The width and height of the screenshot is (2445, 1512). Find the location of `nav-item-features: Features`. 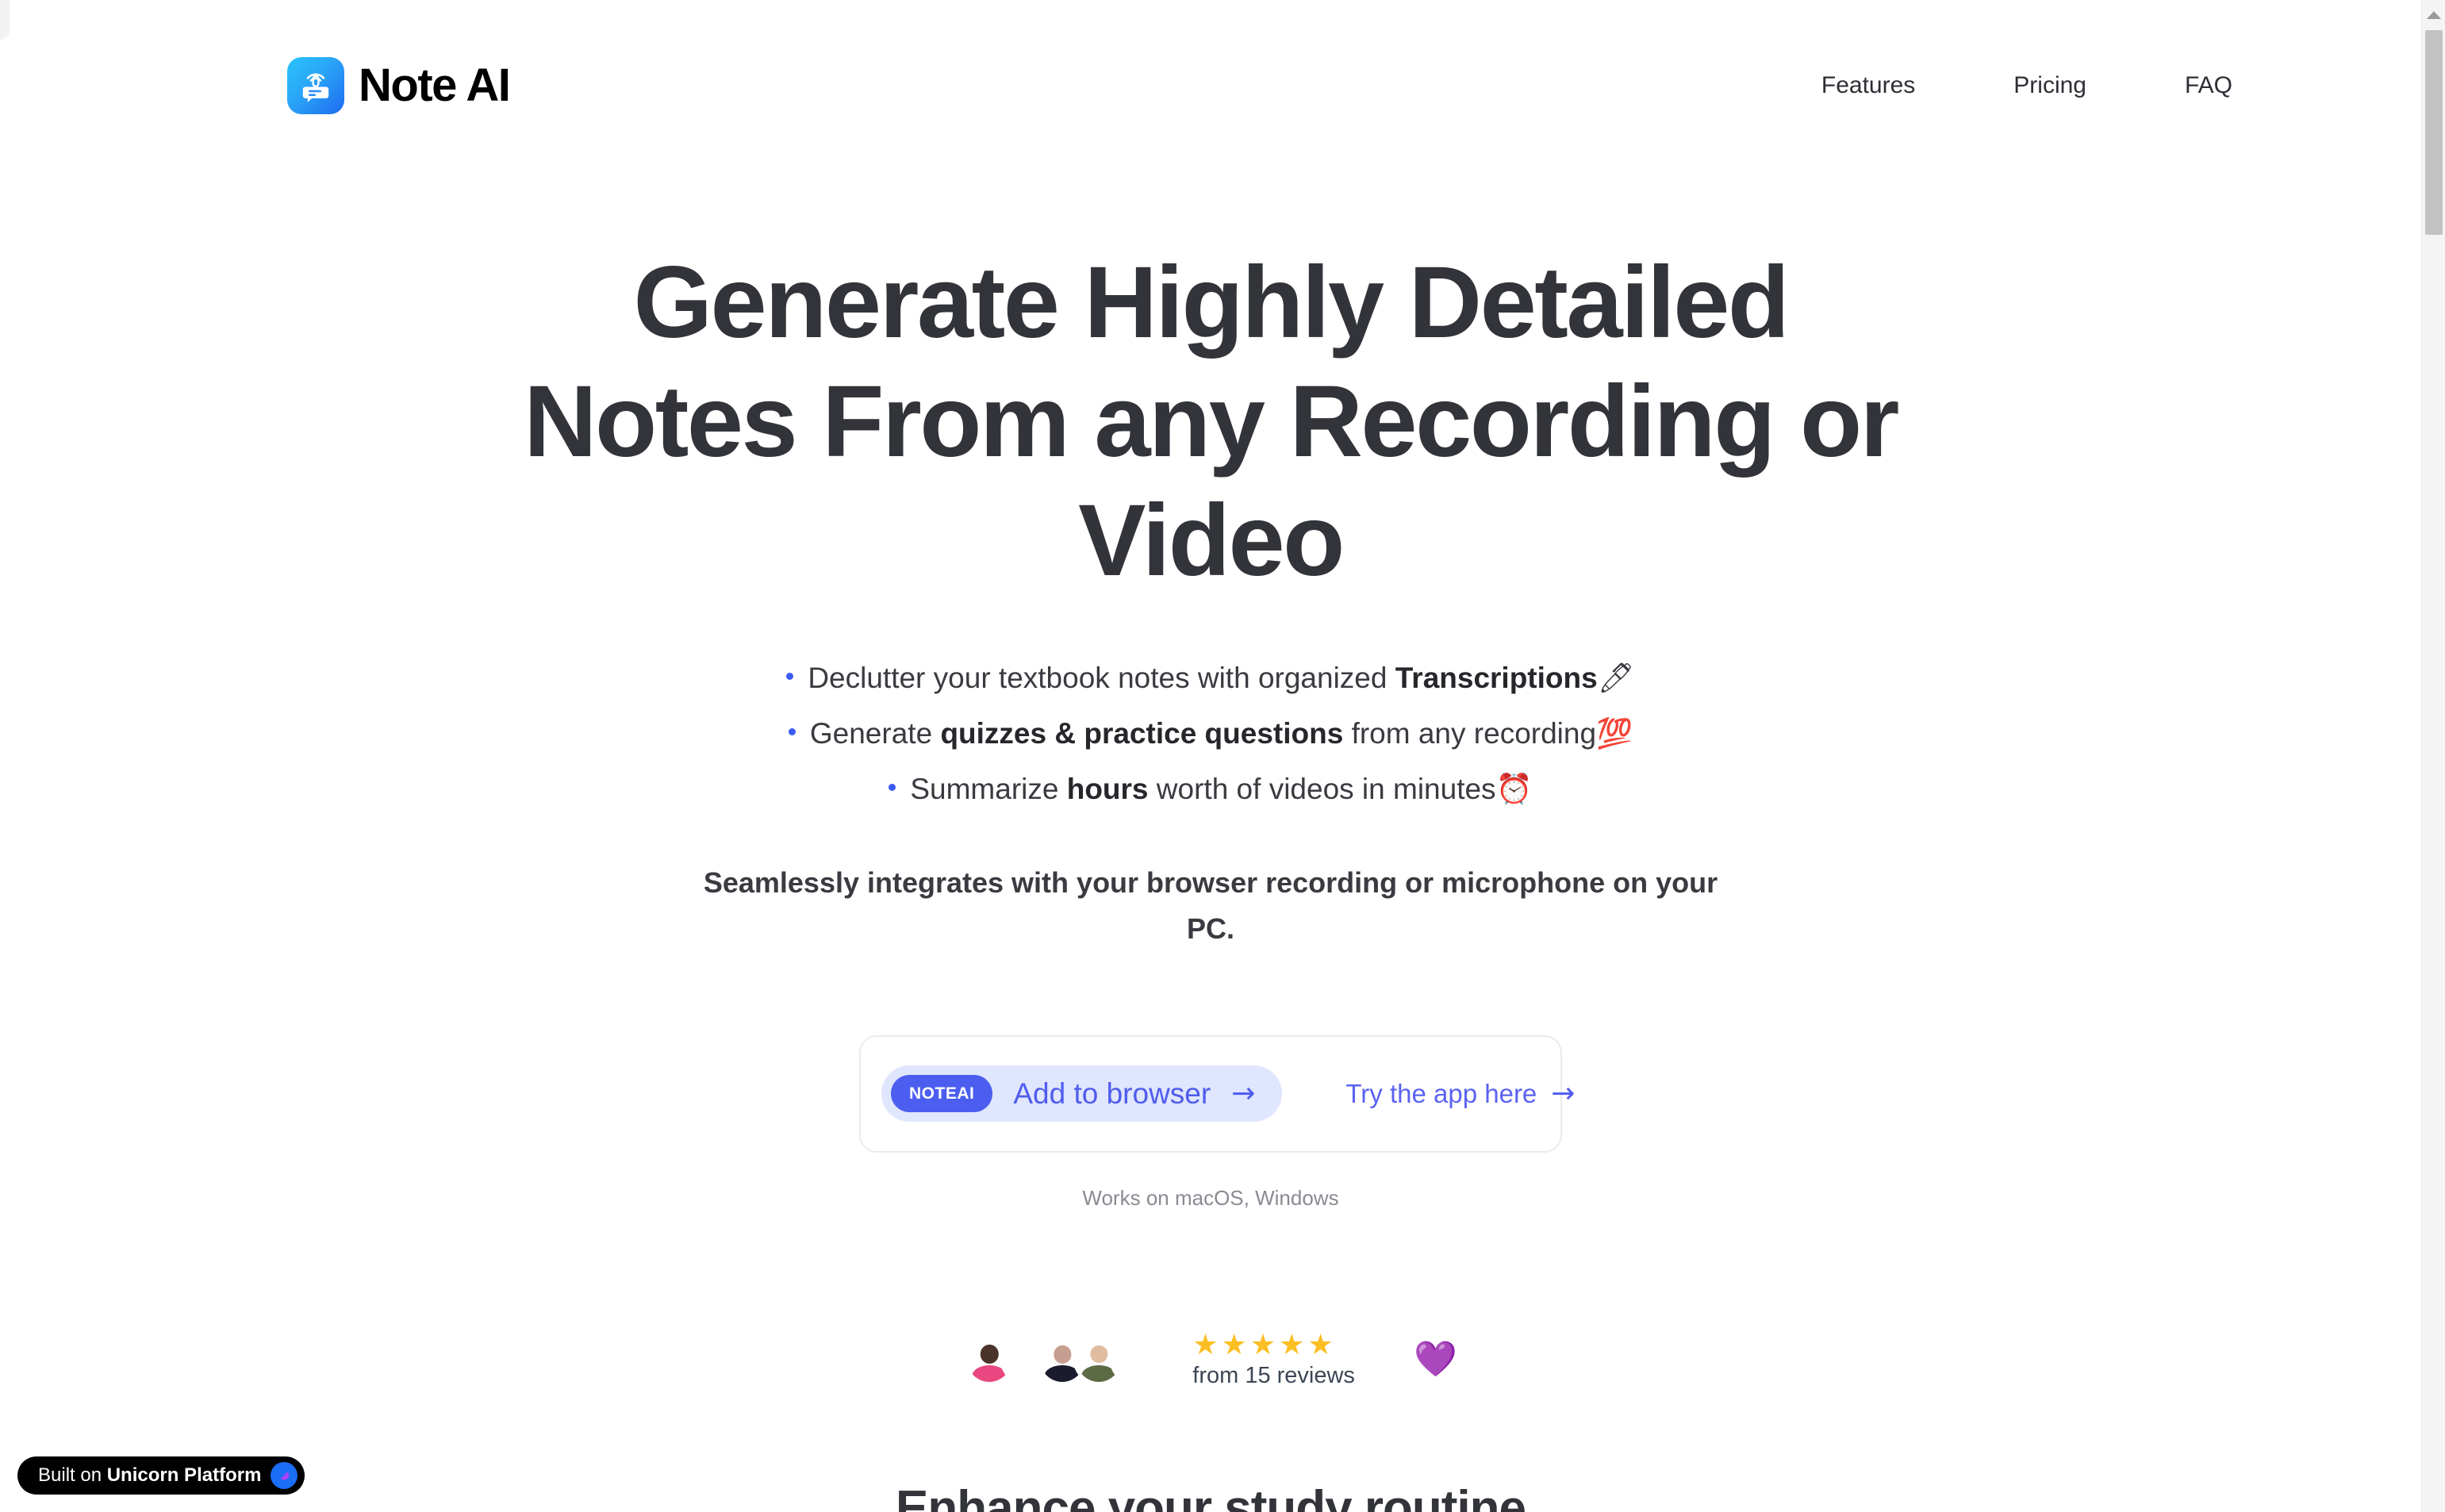

nav-item-features: Features is located at coordinates (1868, 86).